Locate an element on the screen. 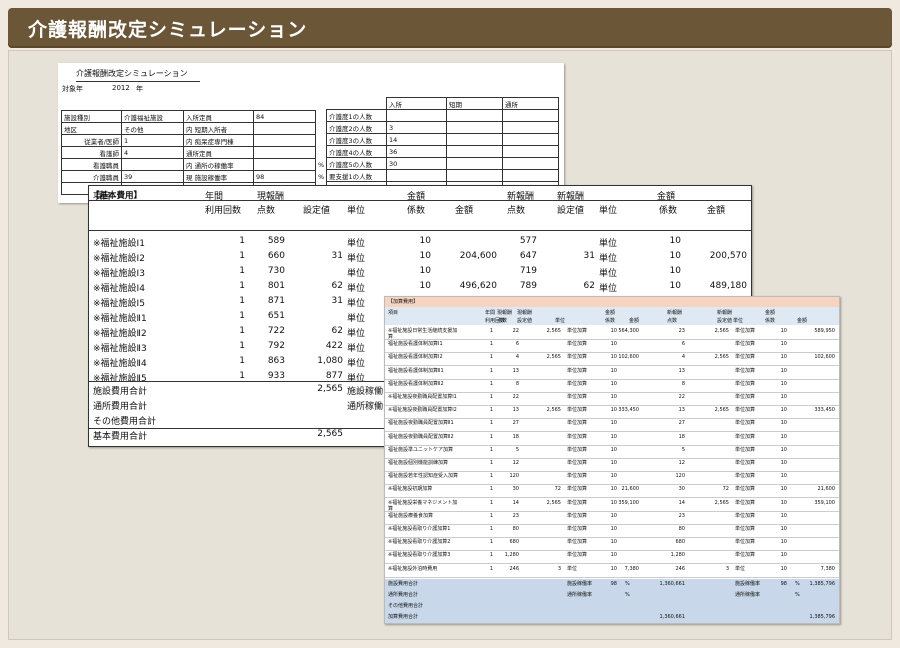  row-label: ※福祉施設夜勤職員配置加算Ⅰ2 is located at coordinates (422, 410).